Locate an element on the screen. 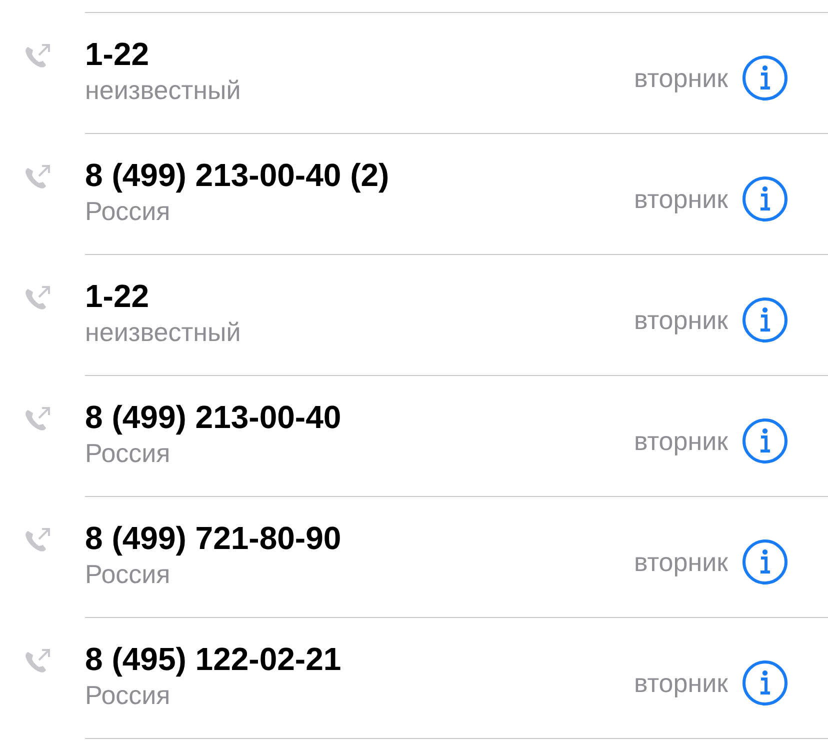  phone-number: 8 (499) 721-80-90 is located at coordinates (213, 538).